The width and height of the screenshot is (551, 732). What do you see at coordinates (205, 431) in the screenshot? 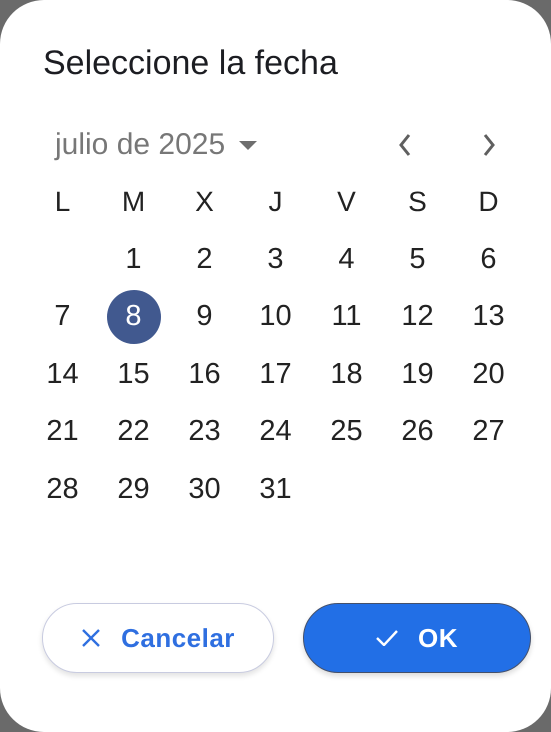
I see `day-button: 23` at bounding box center [205, 431].